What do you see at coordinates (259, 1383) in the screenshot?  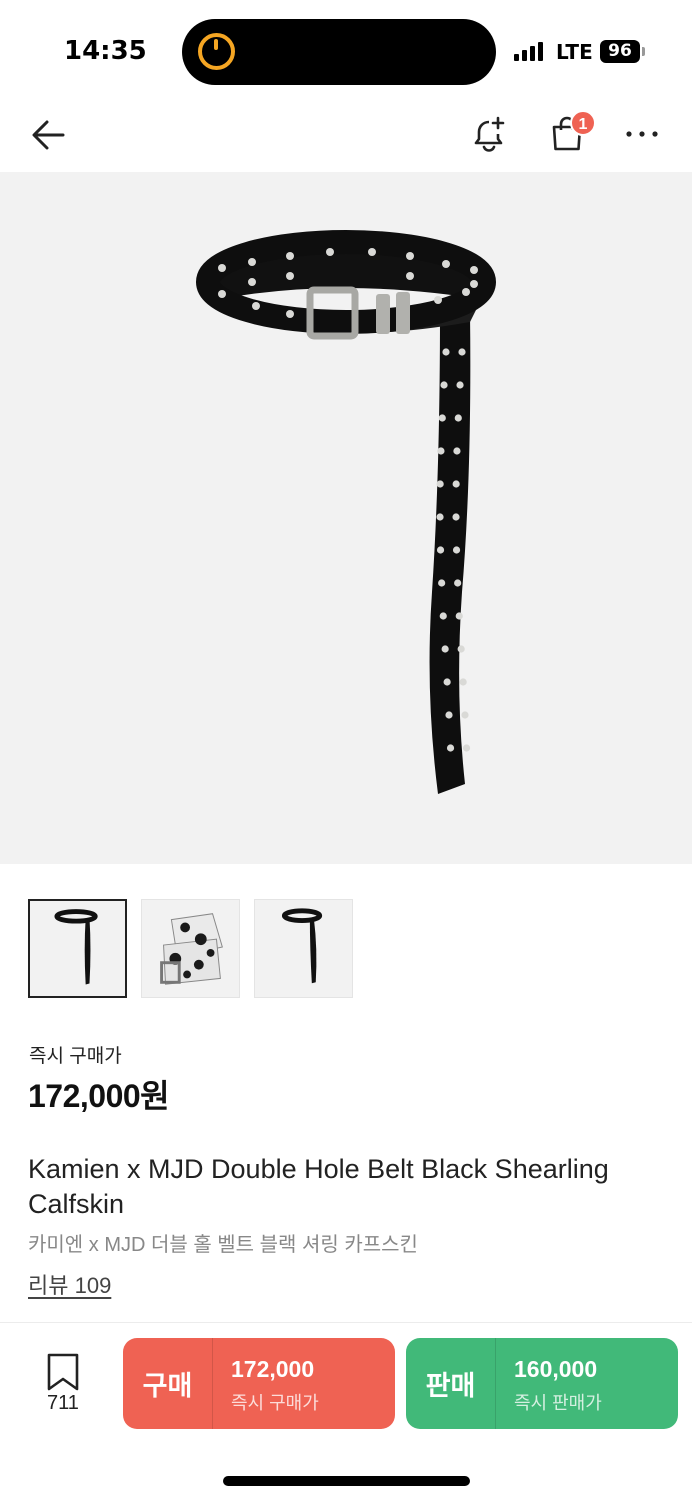 I see `buy-button: 구매 172,000 즉시 구매가` at bounding box center [259, 1383].